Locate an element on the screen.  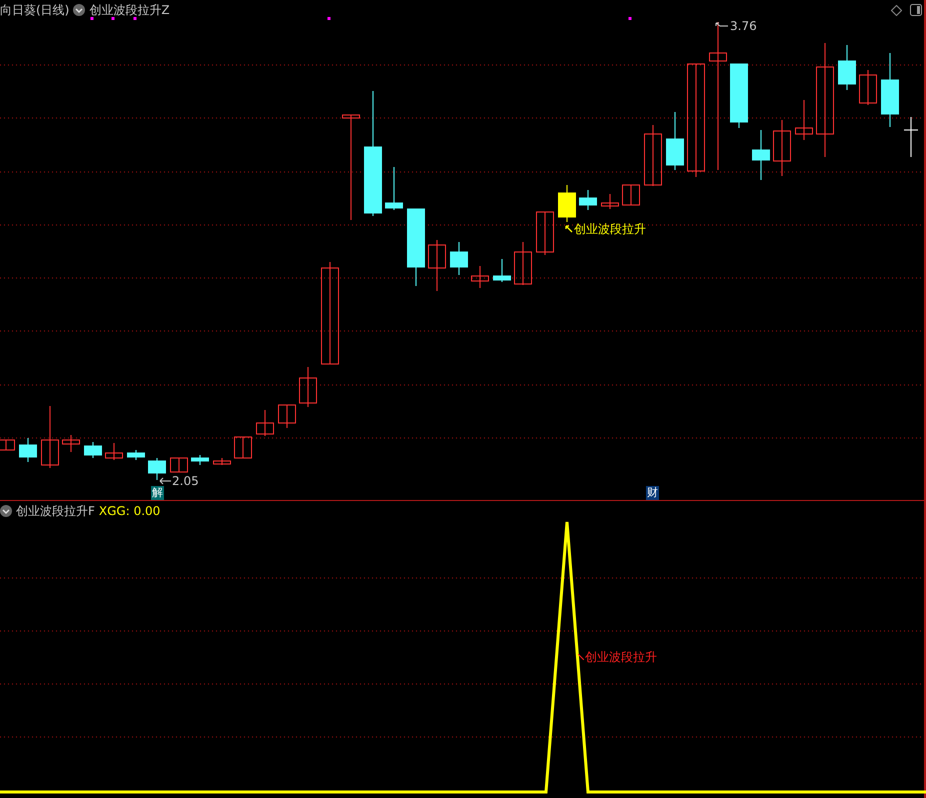
indicator-title: 创业波段拉升Z is located at coordinates (129, 10).